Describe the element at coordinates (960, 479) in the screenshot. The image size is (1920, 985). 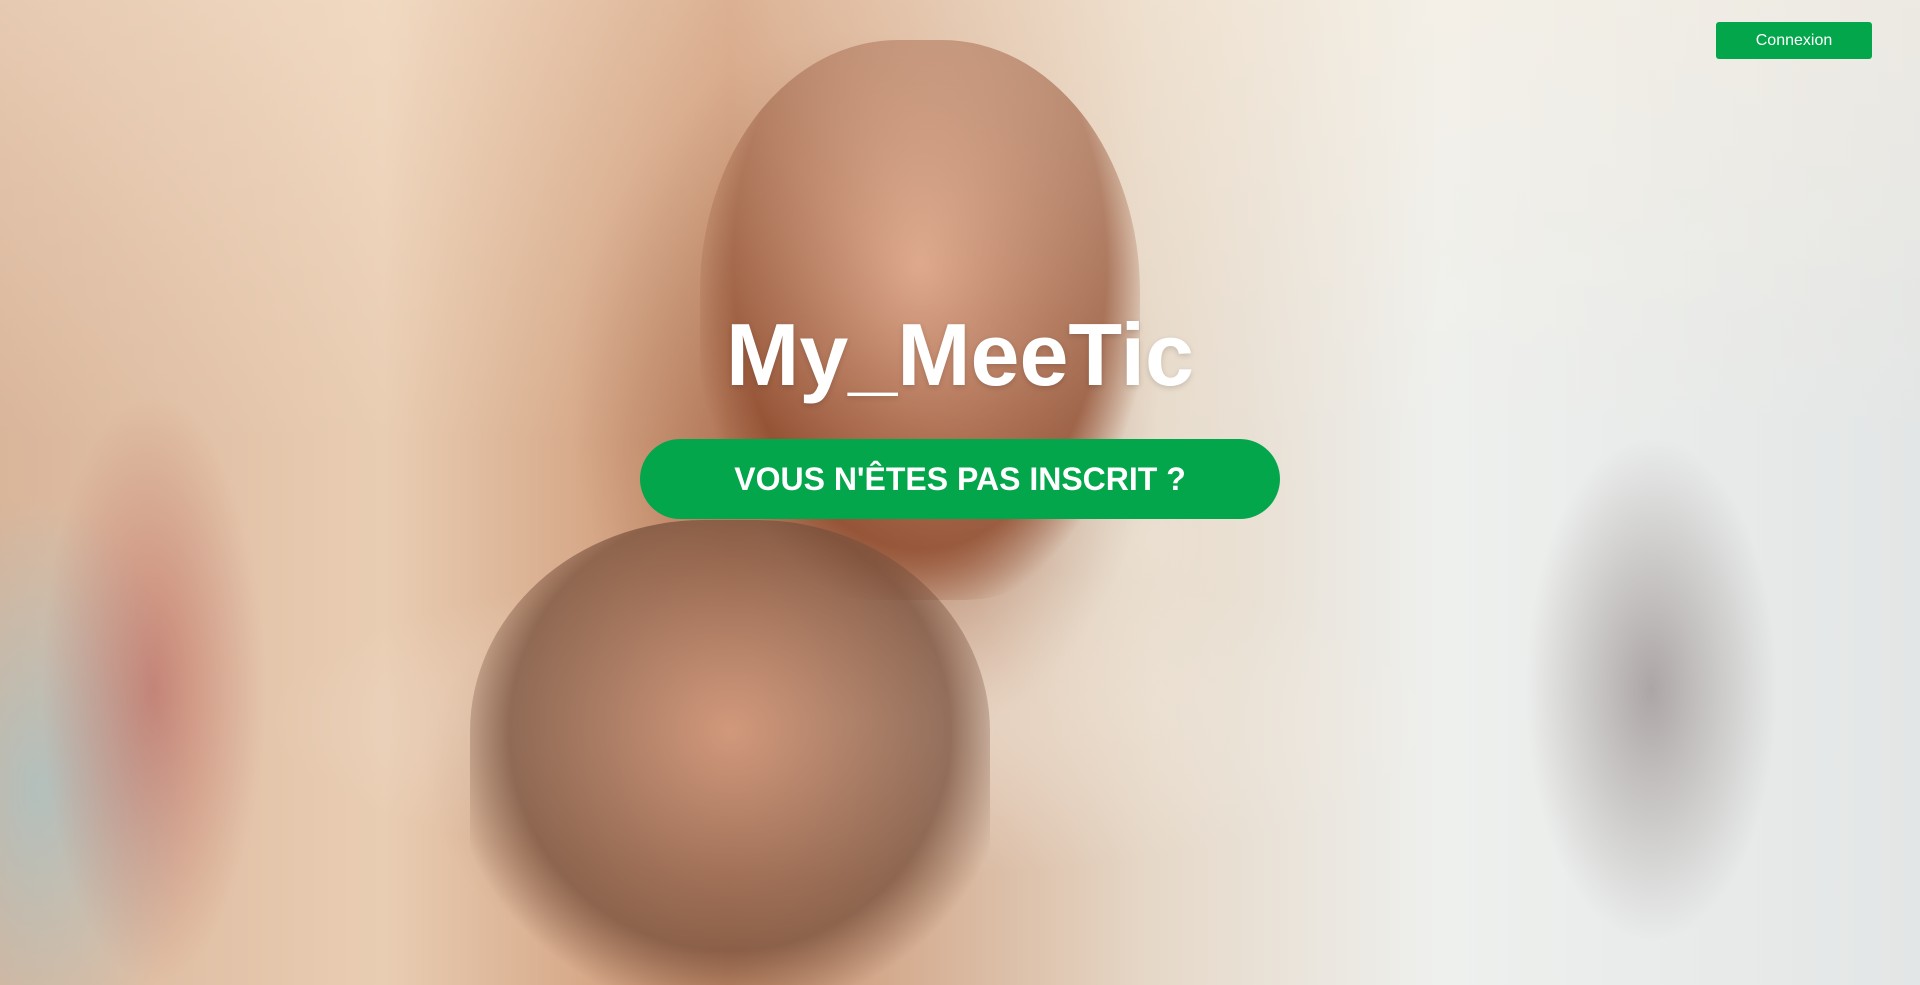
I see `register-cta-button: VOUS N'ÊTES PAS INSCRIT ?` at that location.